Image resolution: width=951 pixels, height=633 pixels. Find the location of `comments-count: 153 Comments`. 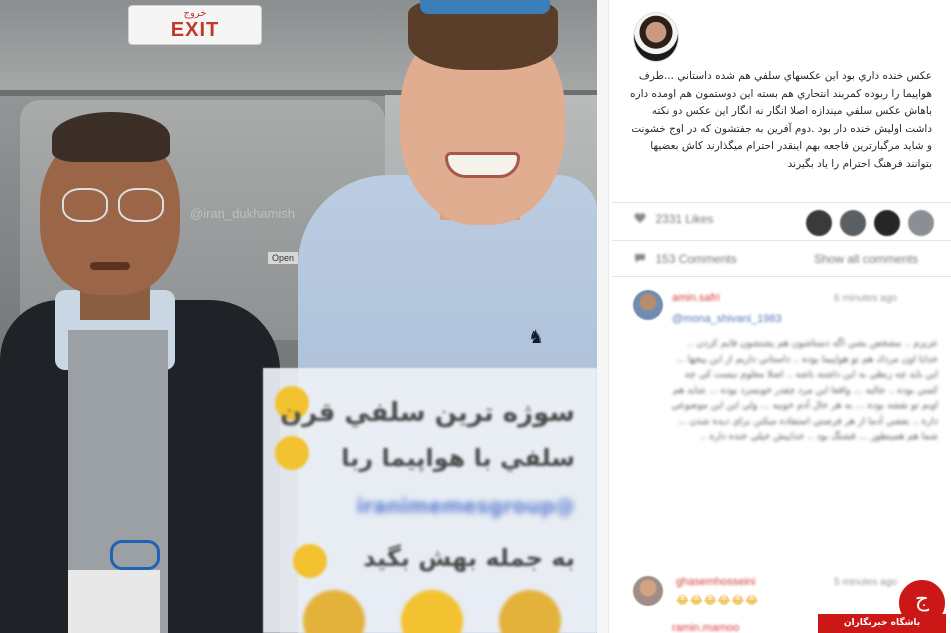

comments-count: 153 Comments is located at coordinates (696, 259).